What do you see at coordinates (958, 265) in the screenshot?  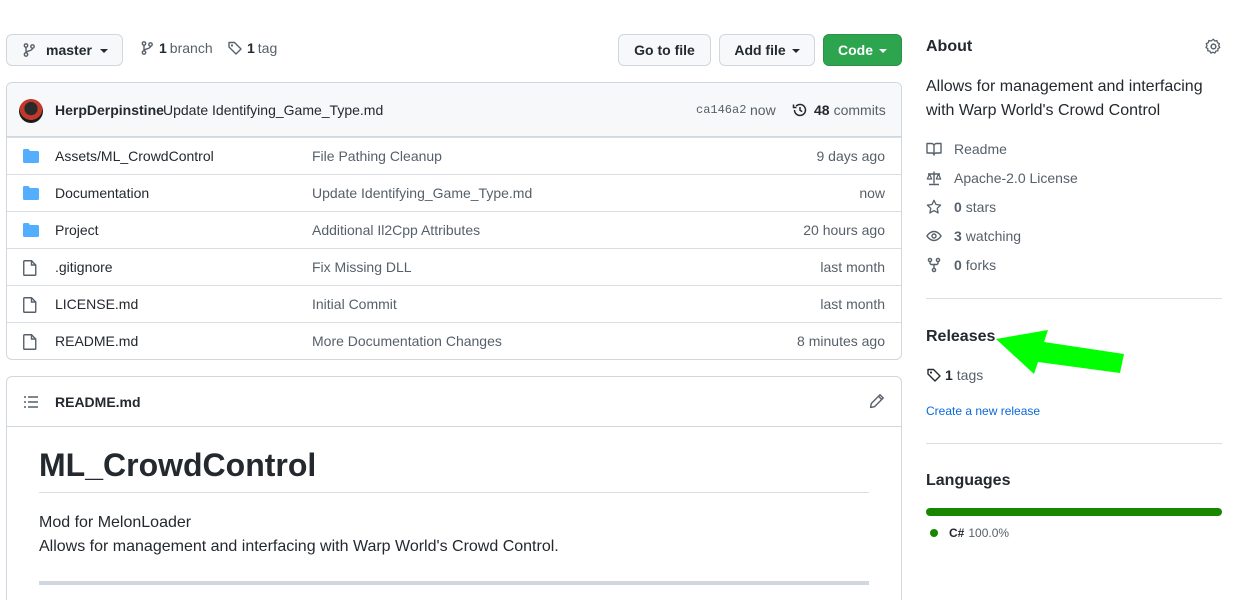 I see `forks-count: 0` at bounding box center [958, 265].